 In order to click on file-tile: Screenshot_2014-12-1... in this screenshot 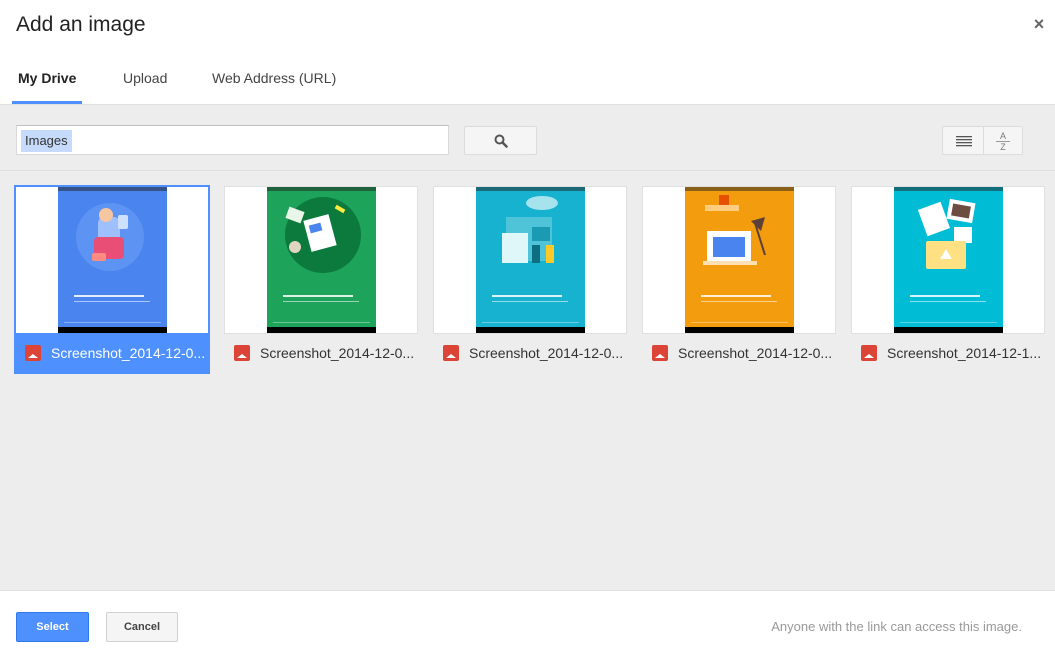, I will do `click(948, 279)`.